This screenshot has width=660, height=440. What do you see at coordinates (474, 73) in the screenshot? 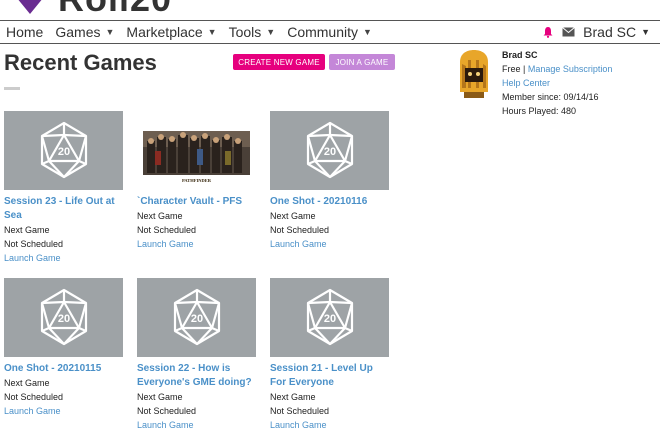
I see `avatar` at bounding box center [474, 73].